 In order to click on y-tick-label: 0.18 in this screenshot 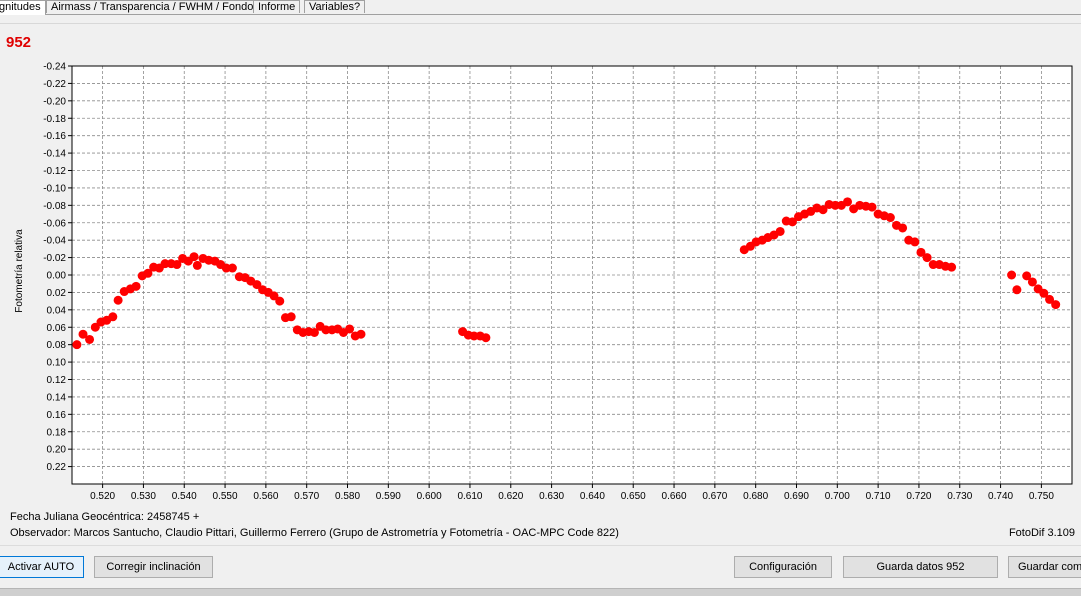, I will do `click(57, 432)`.